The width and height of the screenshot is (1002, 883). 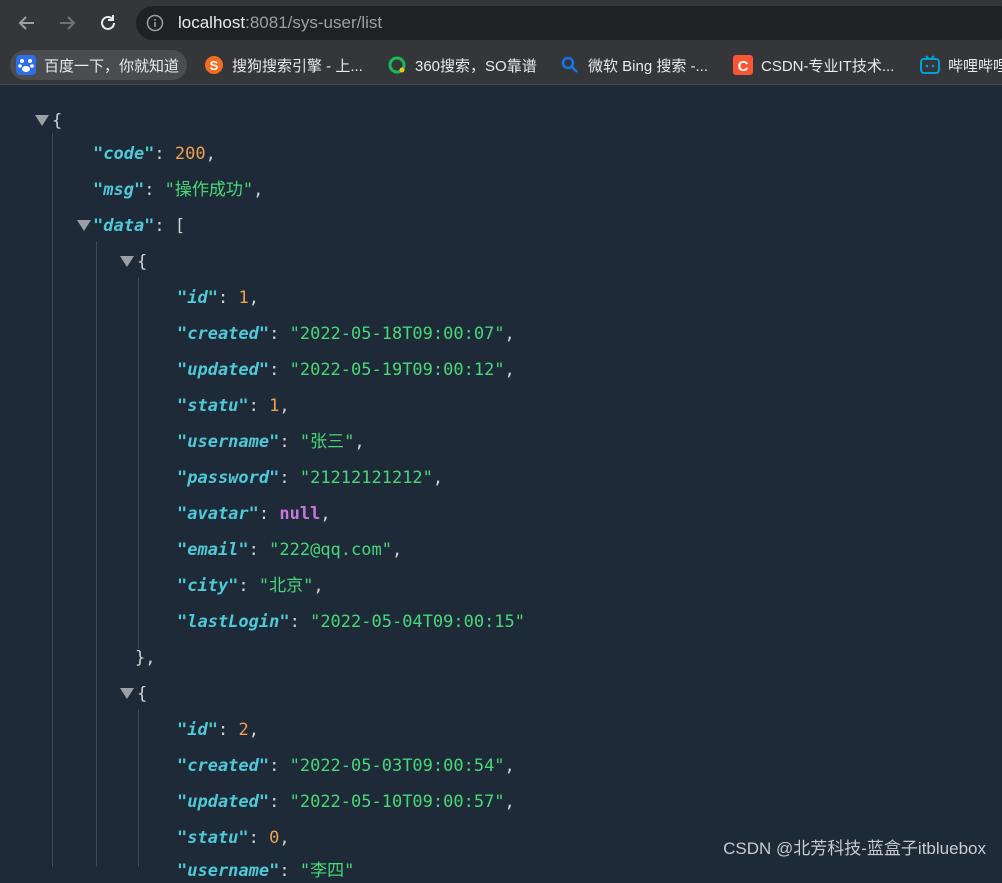 What do you see at coordinates (418, 622) in the screenshot?
I see `json-value: "2022-05-04T09:00:15"` at bounding box center [418, 622].